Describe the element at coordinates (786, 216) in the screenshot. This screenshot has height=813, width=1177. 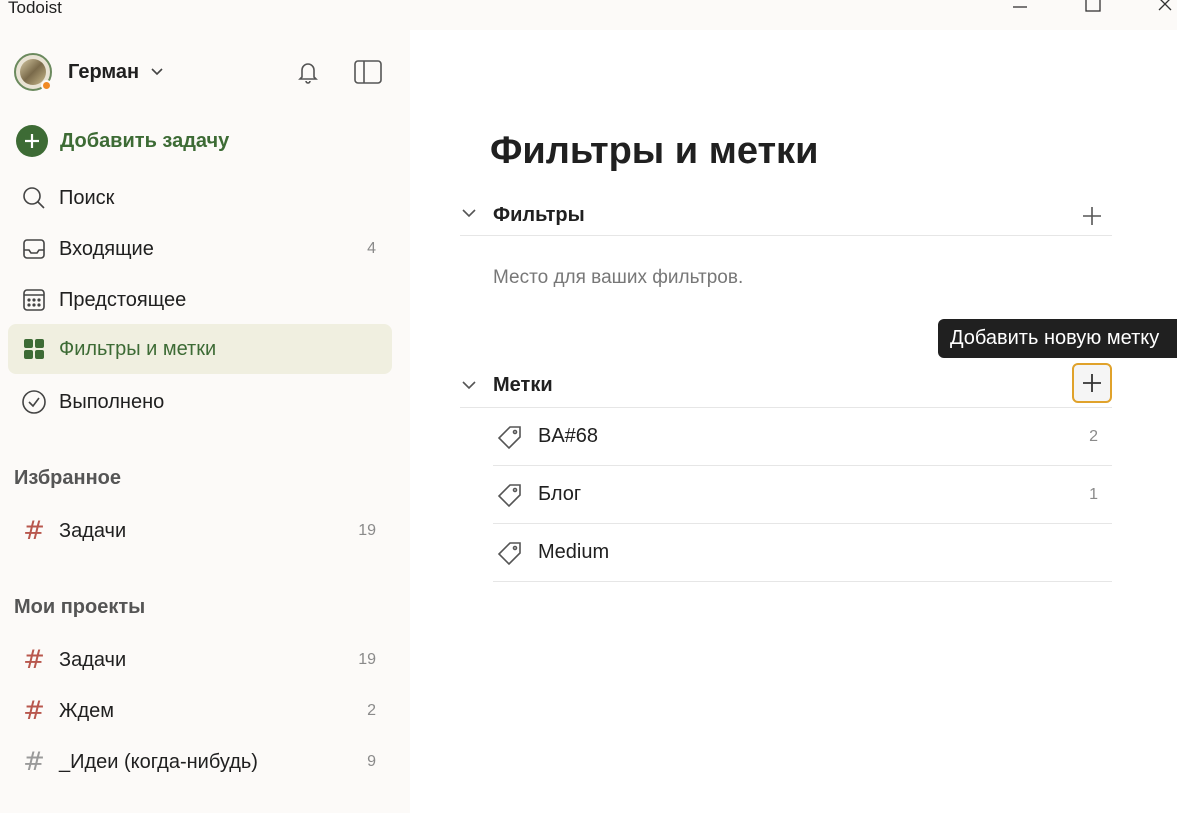
I see `filters-section-header: Фильтры` at that location.